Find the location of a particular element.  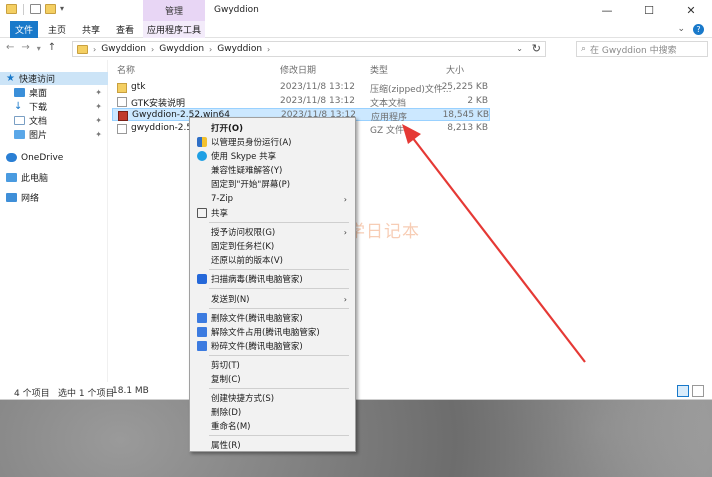

menu-item-7zip: 7-Zip › is located at coordinates (272, 199).